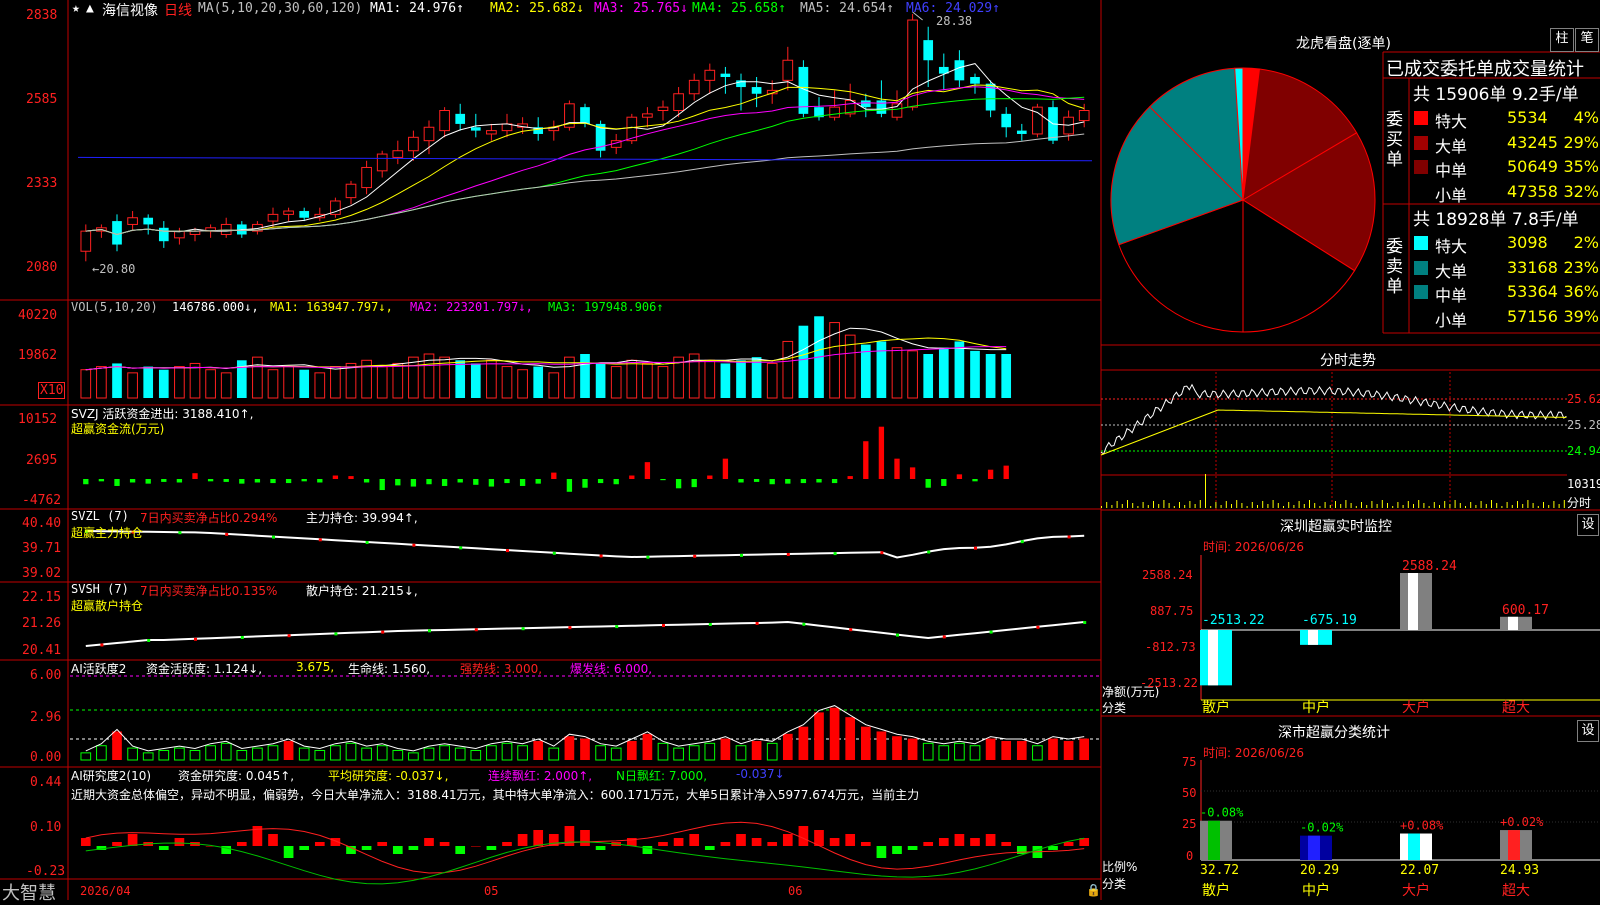 The width and height of the screenshot is (1600, 905). Describe the element at coordinates (1579, 503) in the screenshot. I see `intraday-unit: 分时` at that location.